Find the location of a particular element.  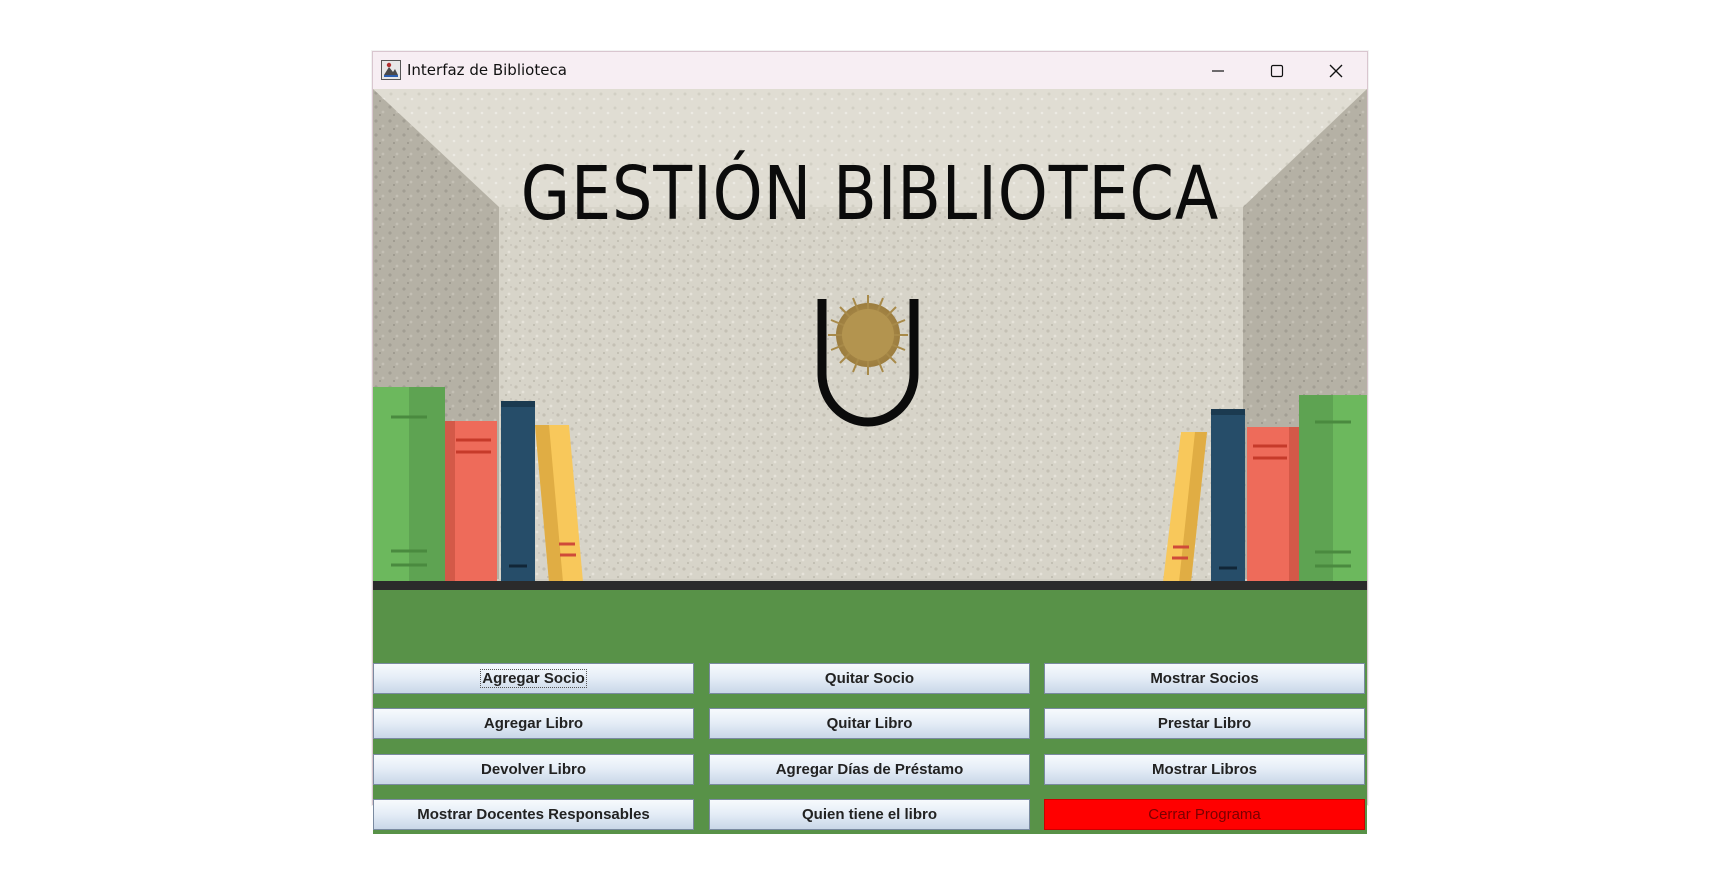

maximize-button is located at coordinates (1277, 70).